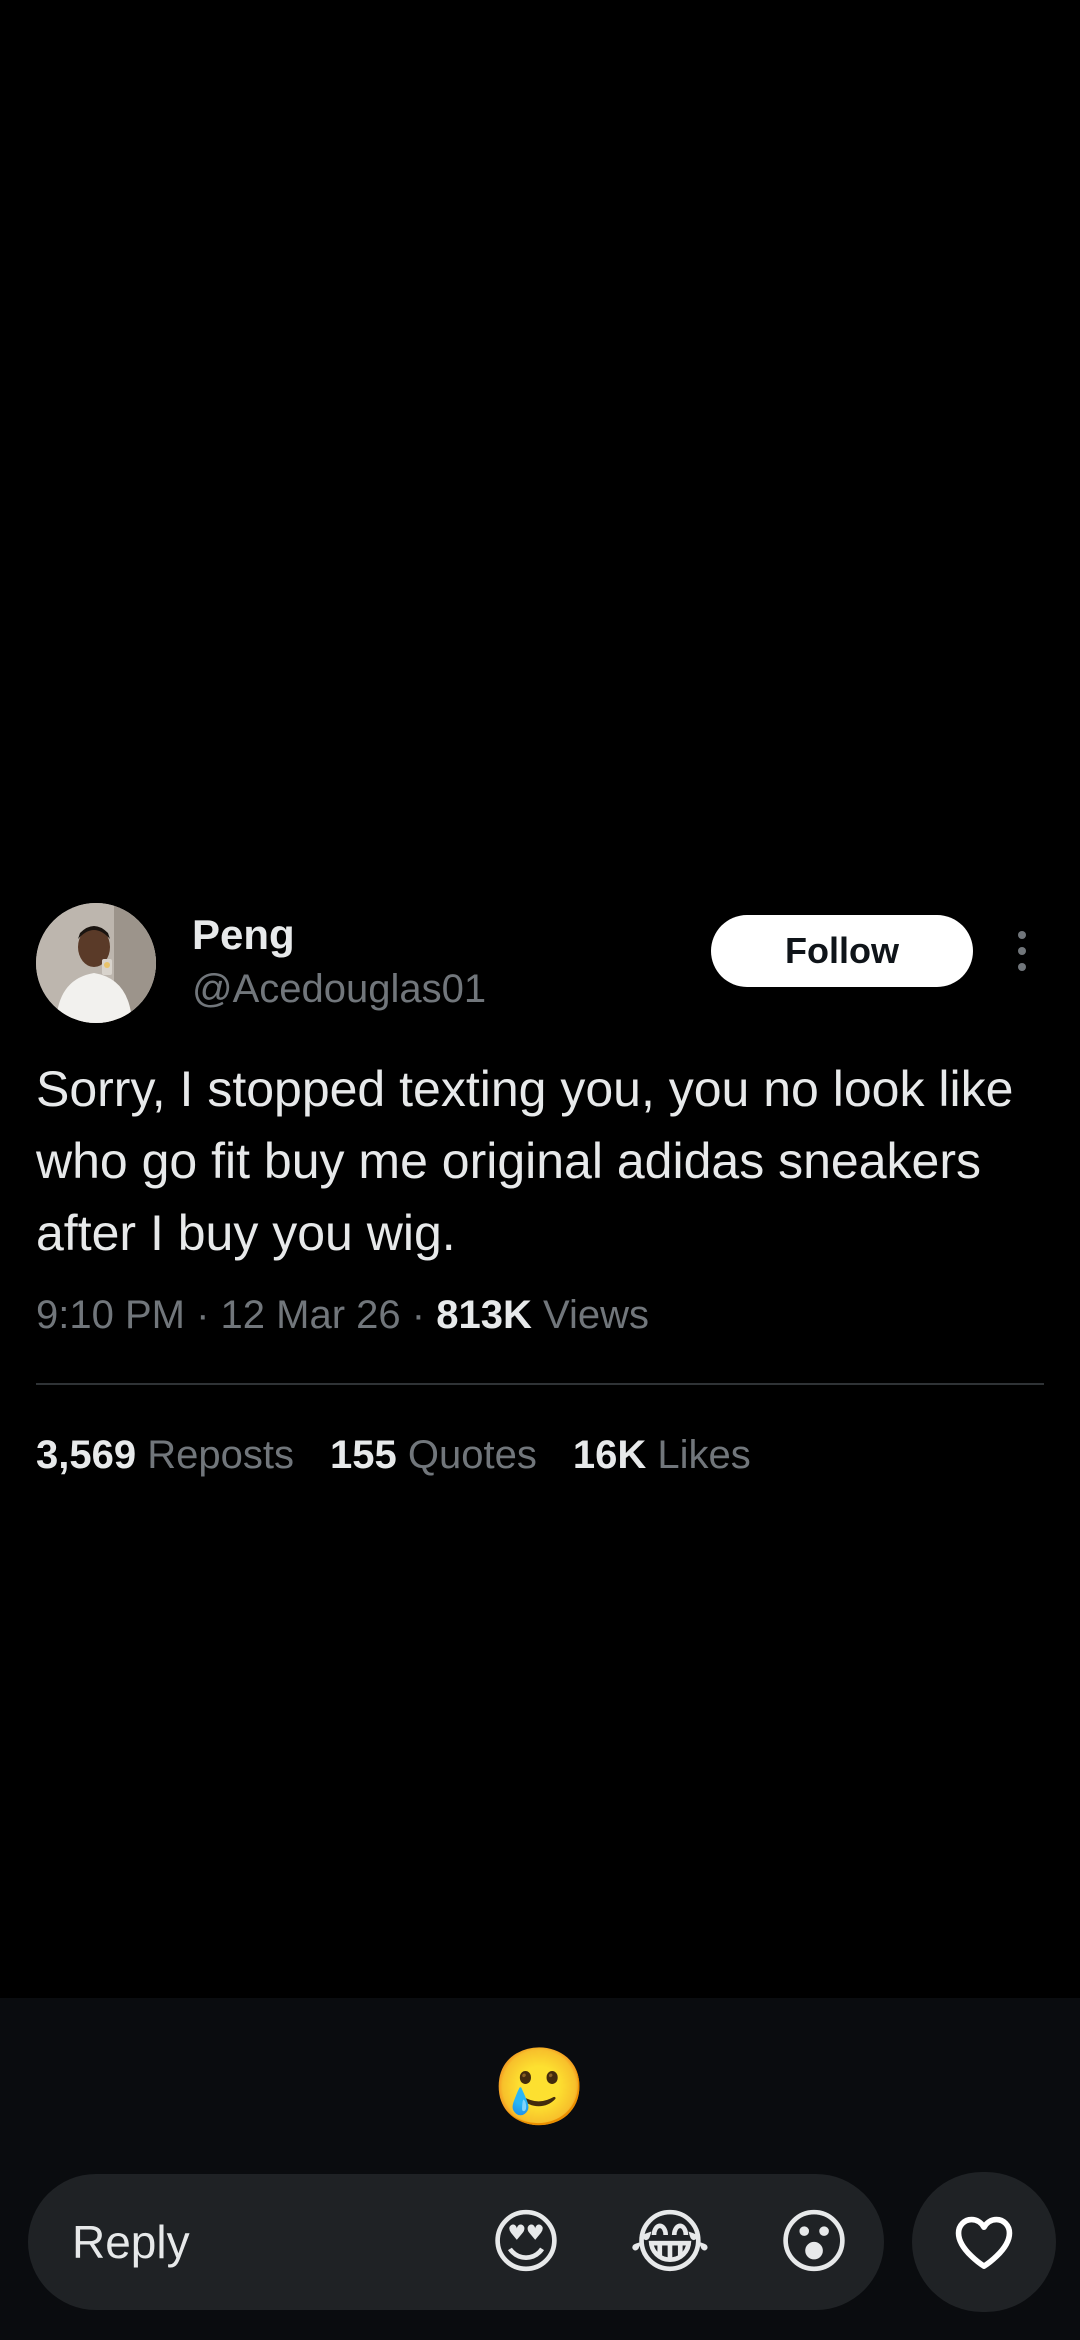 Image resolution: width=1080 pixels, height=2340 pixels. I want to click on follow-button: Follow, so click(842, 951).